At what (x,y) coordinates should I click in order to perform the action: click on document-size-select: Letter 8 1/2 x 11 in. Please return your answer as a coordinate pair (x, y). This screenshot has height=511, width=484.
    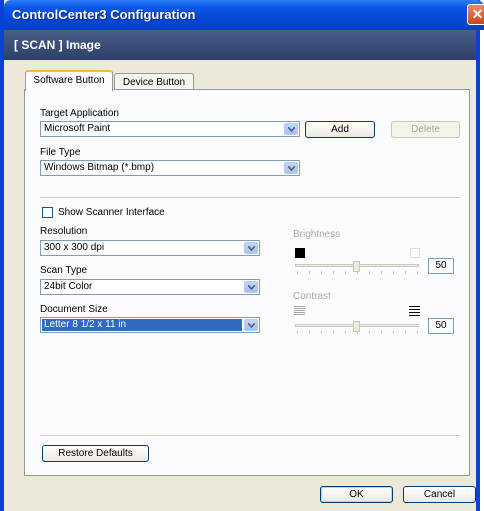
    Looking at the image, I should click on (150, 325).